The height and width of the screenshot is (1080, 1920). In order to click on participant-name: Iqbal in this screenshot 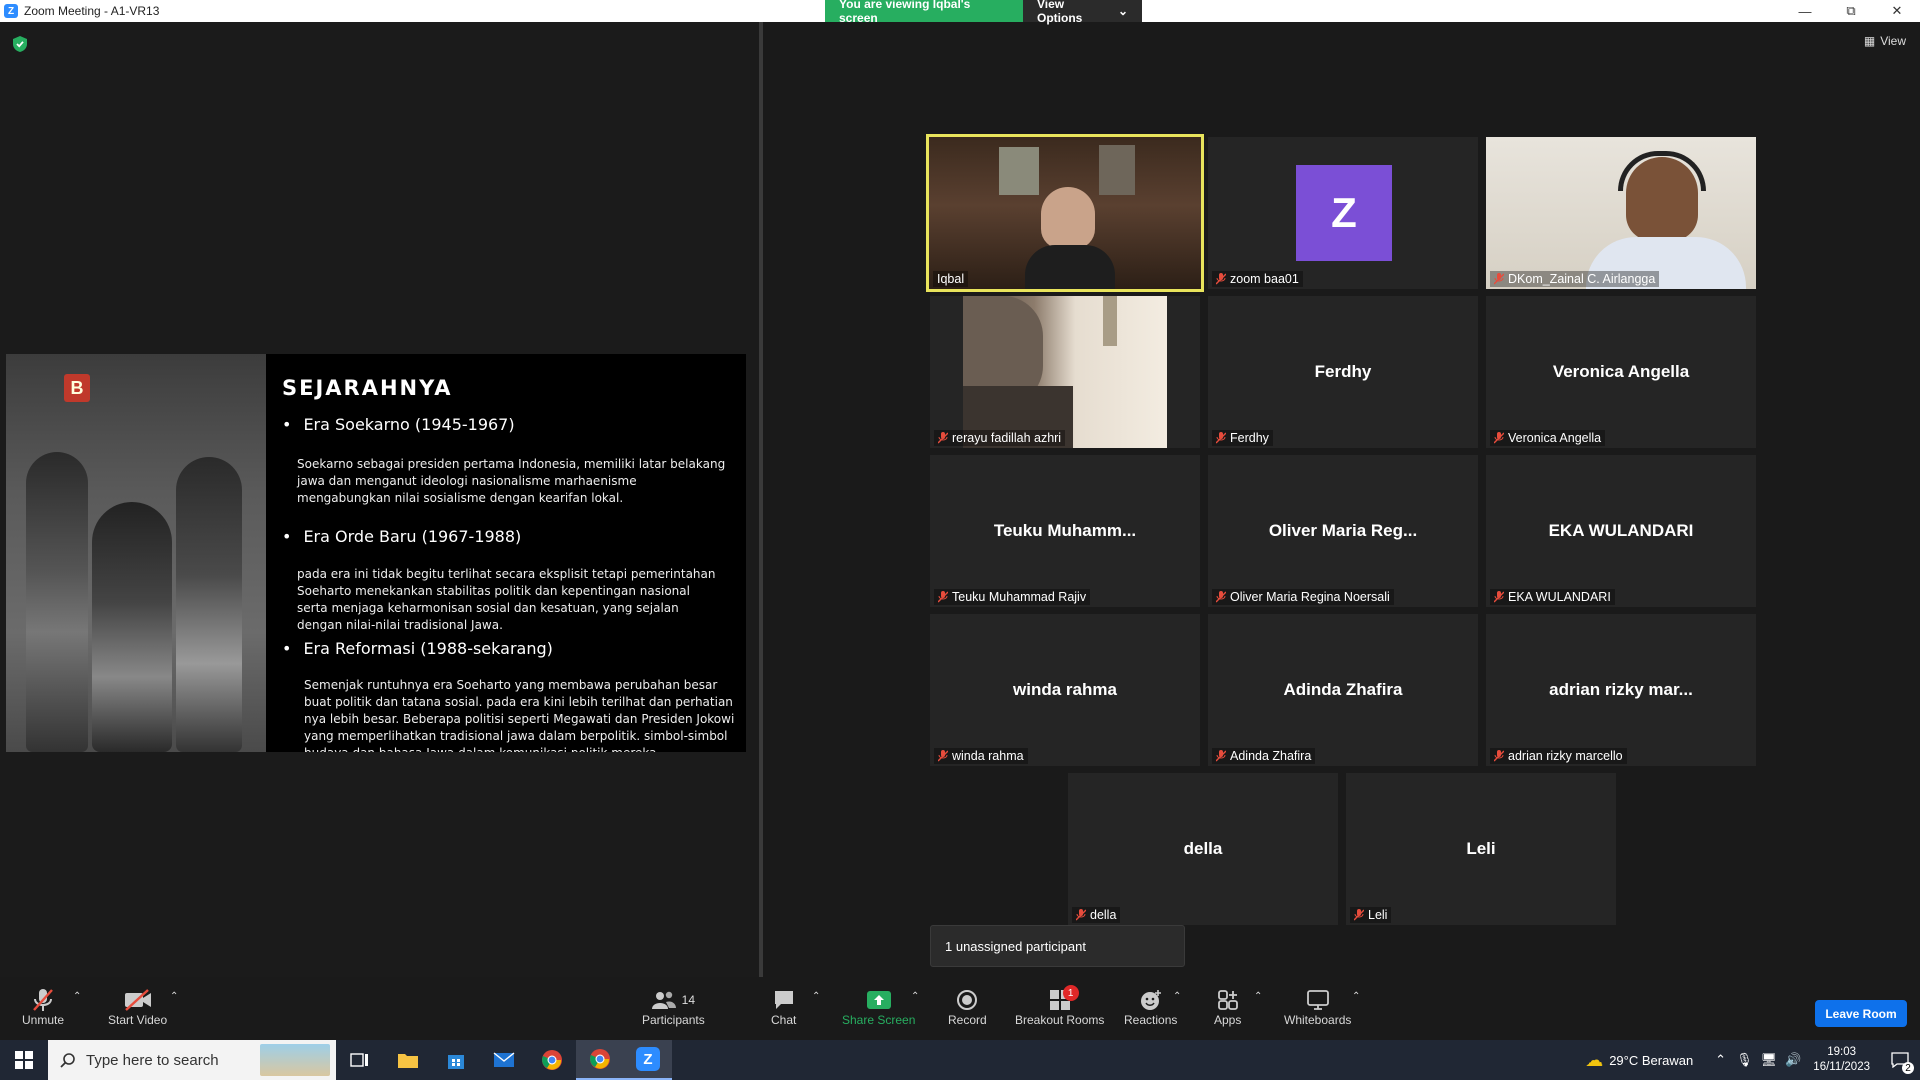, I will do `click(951, 279)`.